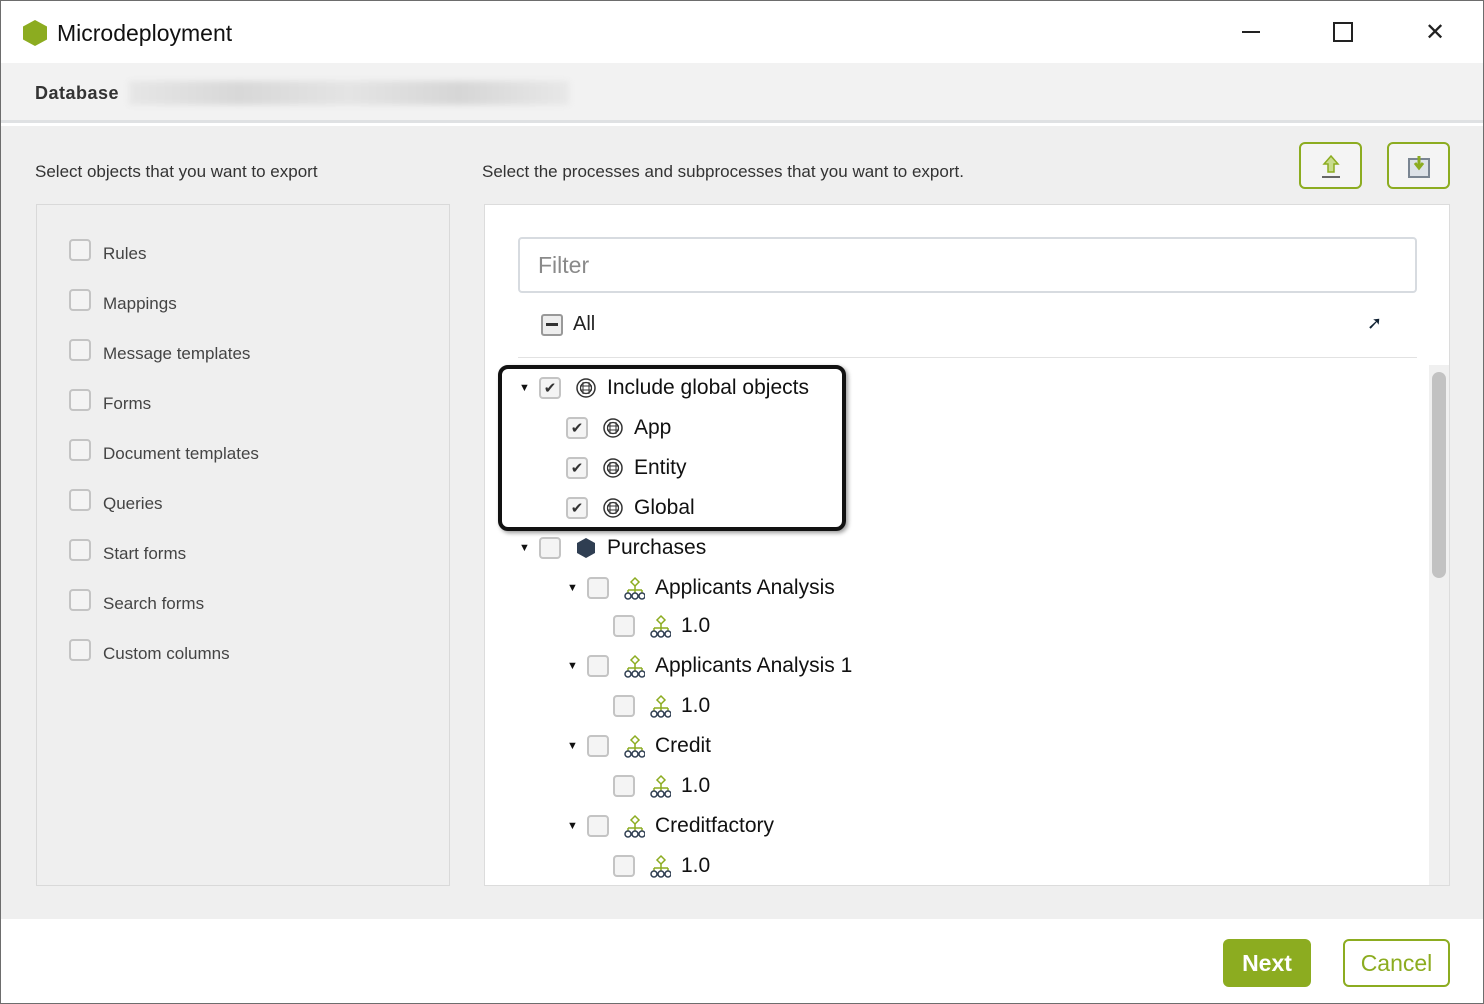  I want to click on object-option-start-forms: Start forms, so click(128, 551).